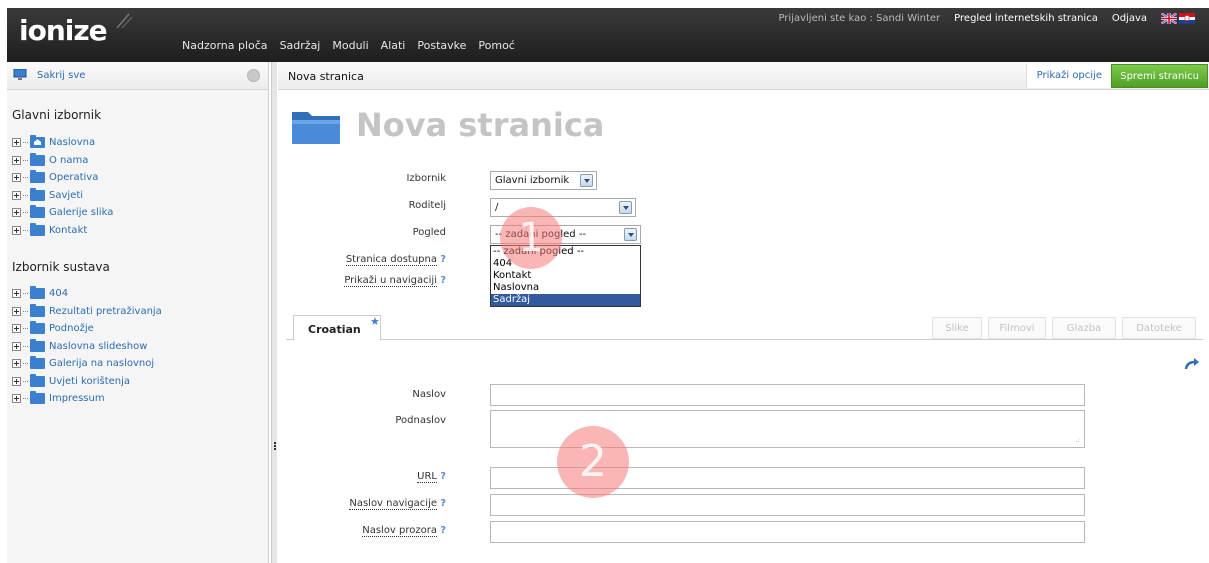  I want to click on nav-dashboard: Nadzorna ploča, so click(225, 45).